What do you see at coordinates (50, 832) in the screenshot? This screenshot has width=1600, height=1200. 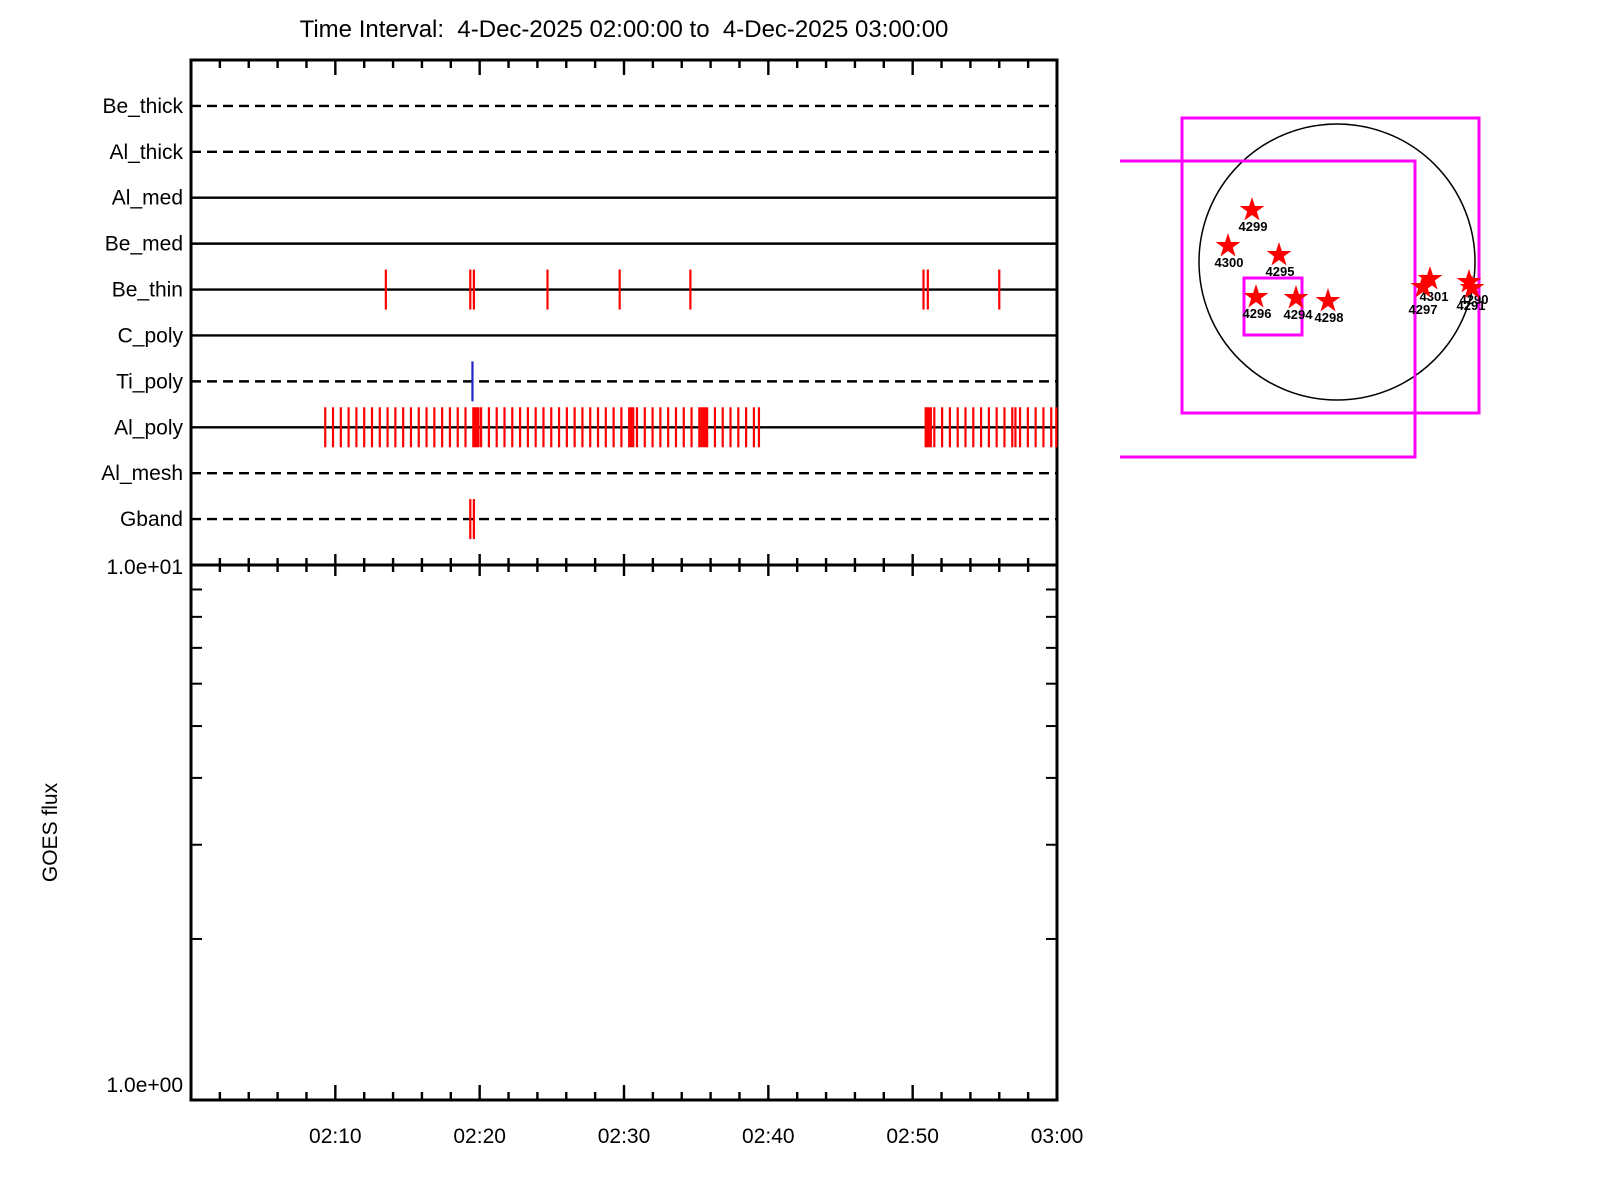 I see `goes-flux-axis-title: GOES flux` at bounding box center [50, 832].